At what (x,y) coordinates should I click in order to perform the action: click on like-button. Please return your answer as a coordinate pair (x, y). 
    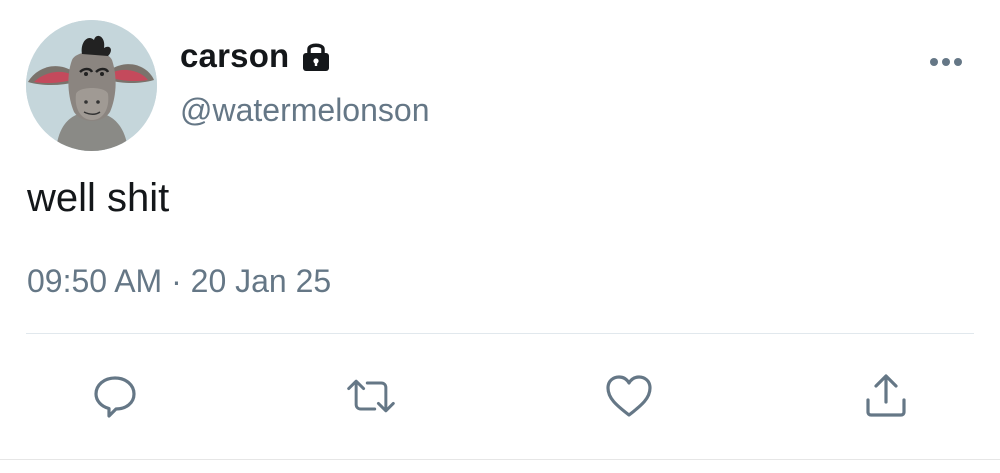
    Looking at the image, I should click on (629, 396).